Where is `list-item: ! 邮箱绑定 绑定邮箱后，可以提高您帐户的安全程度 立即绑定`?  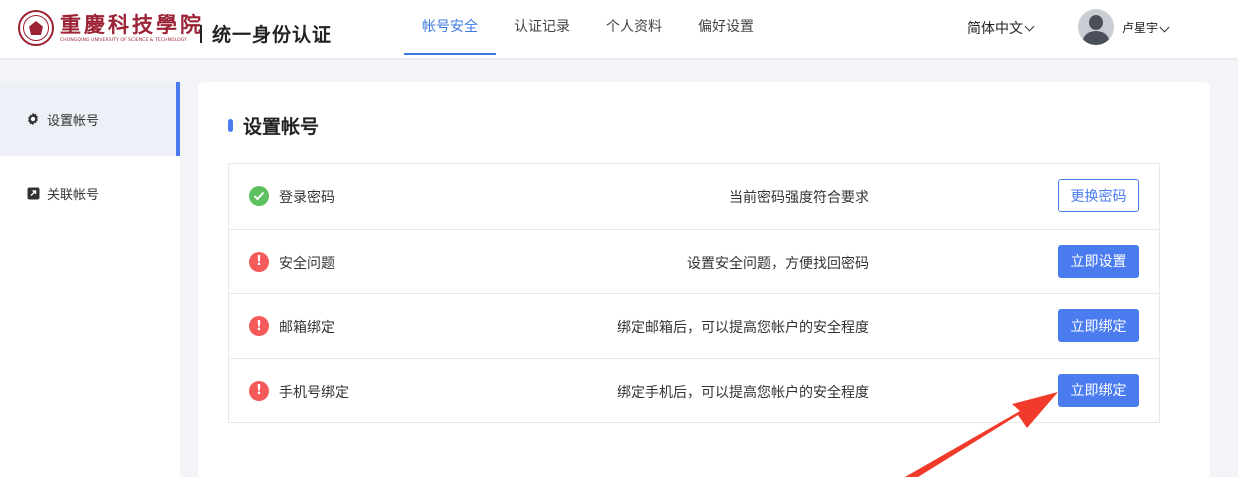
list-item: ! 邮箱绑定 绑定邮箱后，可以提高您帐户的安全程度 立即绑定 is located at coordinates (694, 325).